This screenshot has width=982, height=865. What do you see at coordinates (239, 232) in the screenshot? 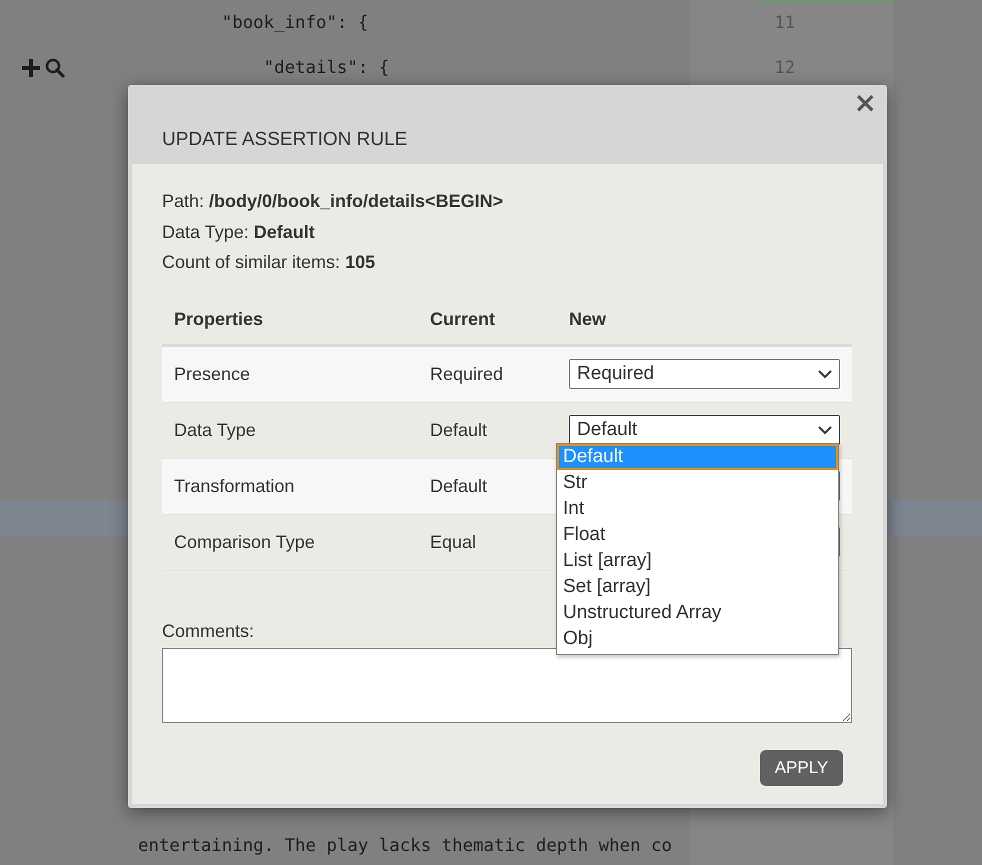
I see `info-line: Data Type: Default` at bounding box center [239, 232].